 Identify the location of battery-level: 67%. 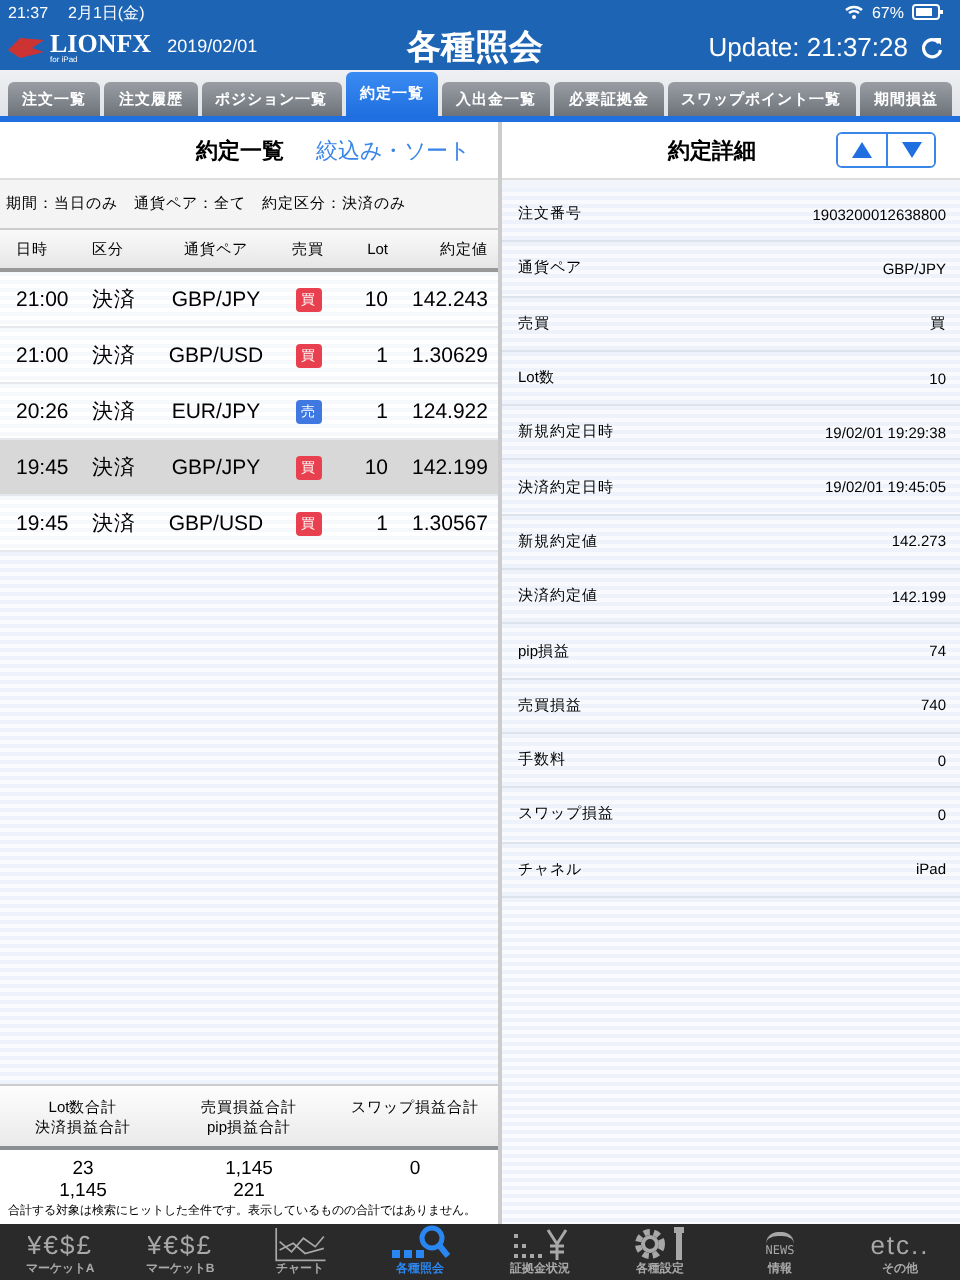
(887, 12).